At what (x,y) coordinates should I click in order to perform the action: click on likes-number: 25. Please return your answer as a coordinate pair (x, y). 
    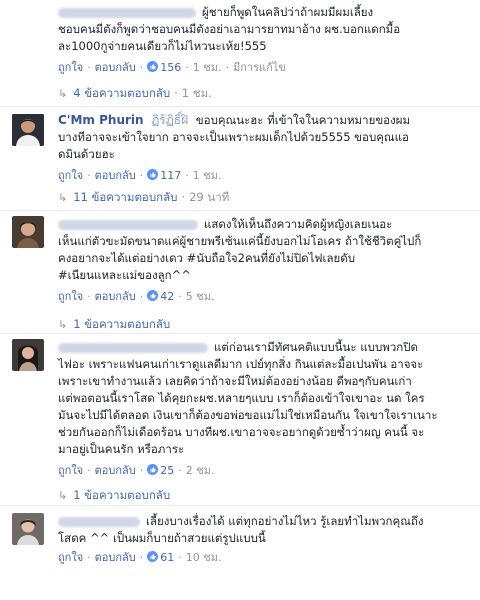
    Looking at the image, I should click on (167, 470).